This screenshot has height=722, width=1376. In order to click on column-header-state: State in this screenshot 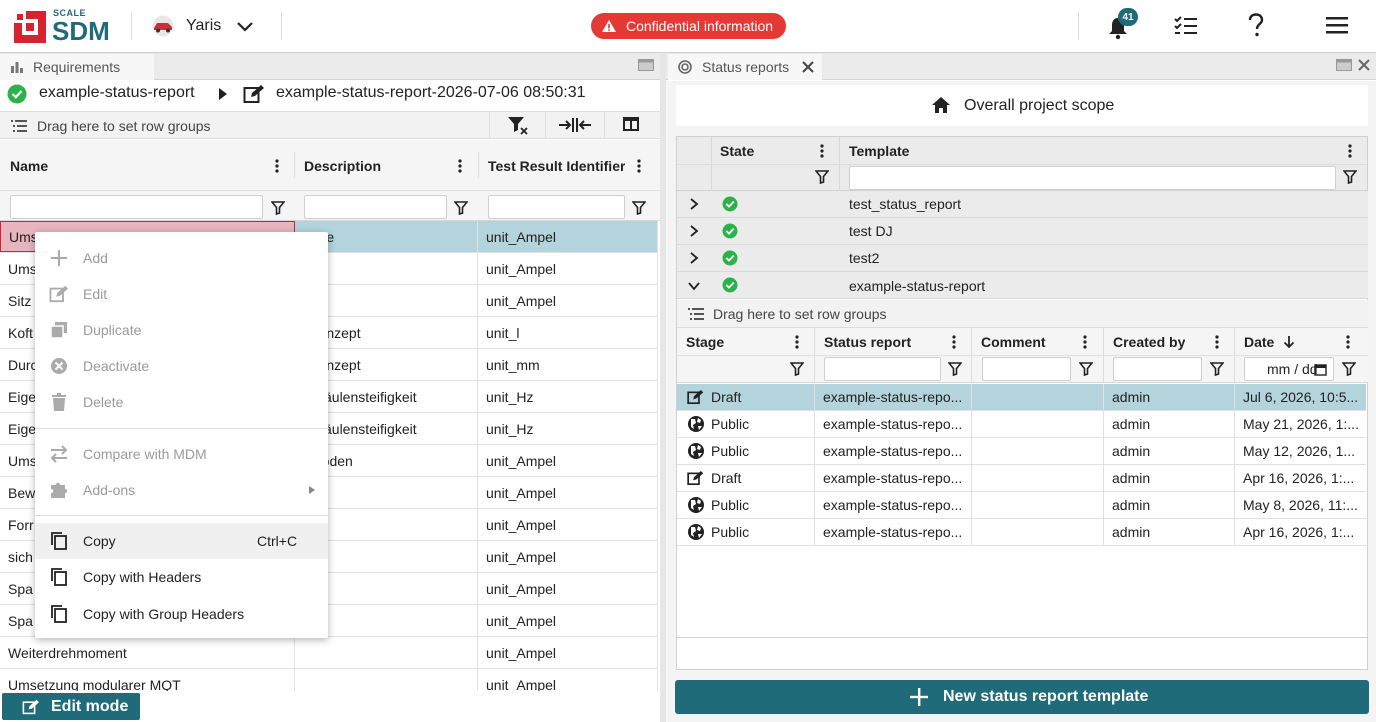, I will do `click(737, 151)`.